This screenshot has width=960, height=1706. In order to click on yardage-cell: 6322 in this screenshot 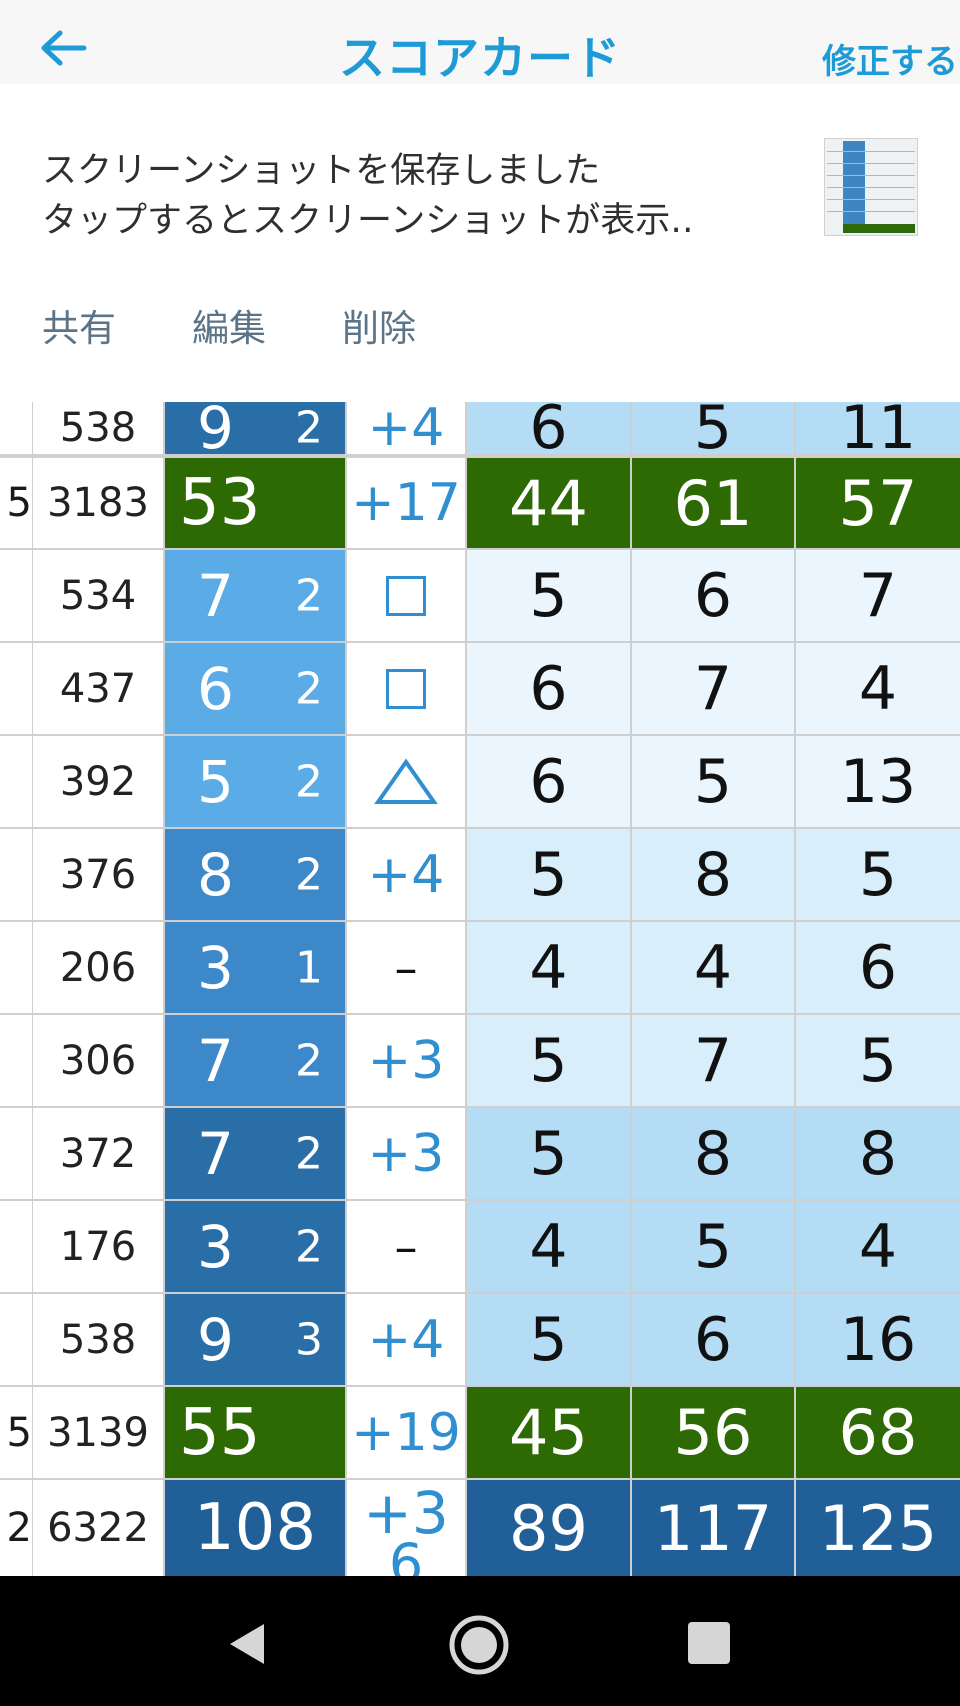, I will do `click(98, 1528)`.